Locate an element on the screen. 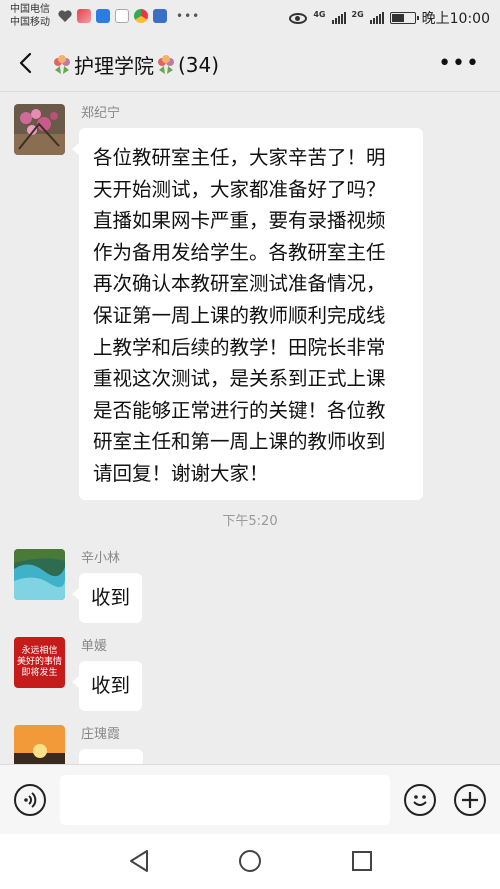 This screenshot has width=500, height=889. nav-home-icon is located at coordinates (250, 861).